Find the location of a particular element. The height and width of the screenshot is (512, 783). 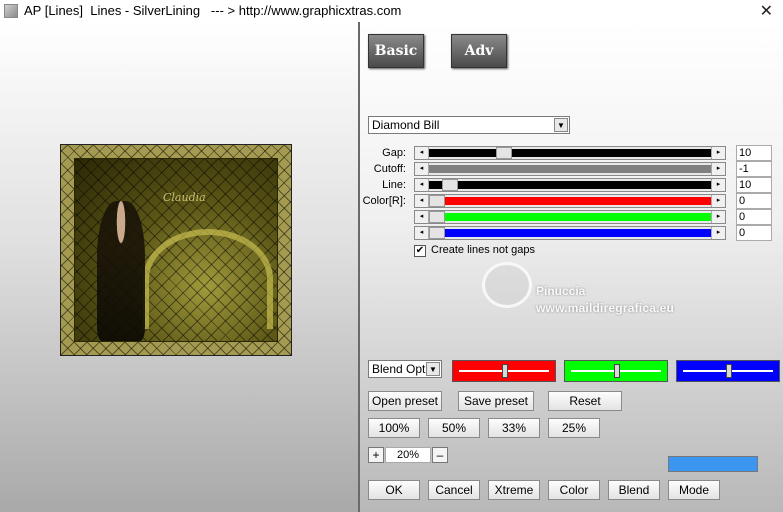

slider-label: Gap: is located at coordinates (394, 153).